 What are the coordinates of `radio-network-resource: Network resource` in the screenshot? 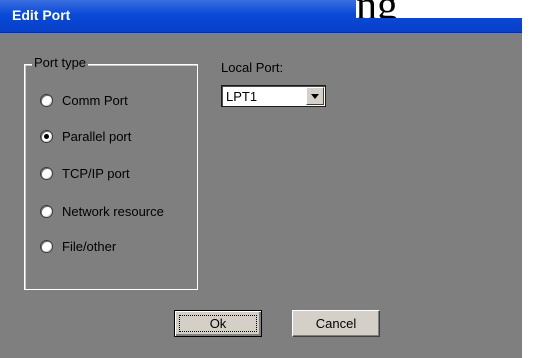 It's located at (102, 211).